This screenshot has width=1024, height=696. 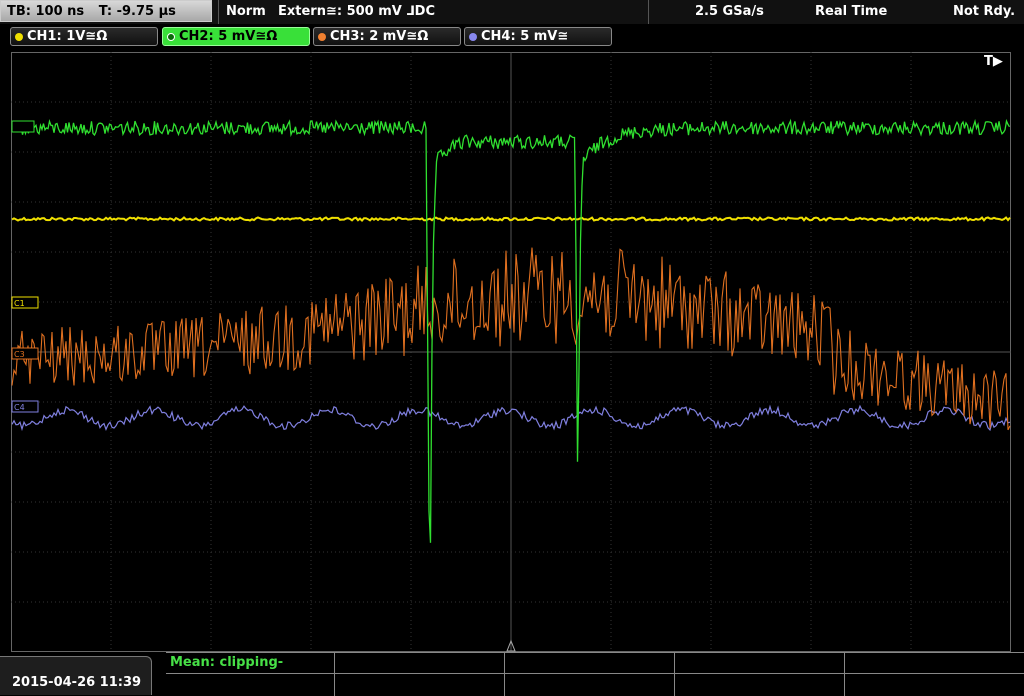 I want to click on channel-1-marker: C1, so click(x=25, y=302).